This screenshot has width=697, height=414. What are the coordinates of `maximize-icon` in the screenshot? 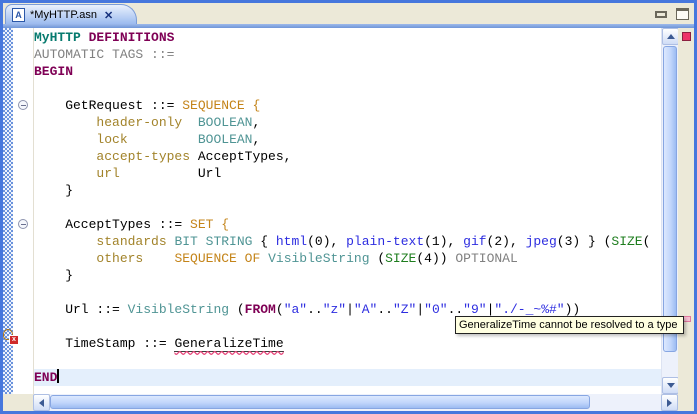 It's located at (682, 14).